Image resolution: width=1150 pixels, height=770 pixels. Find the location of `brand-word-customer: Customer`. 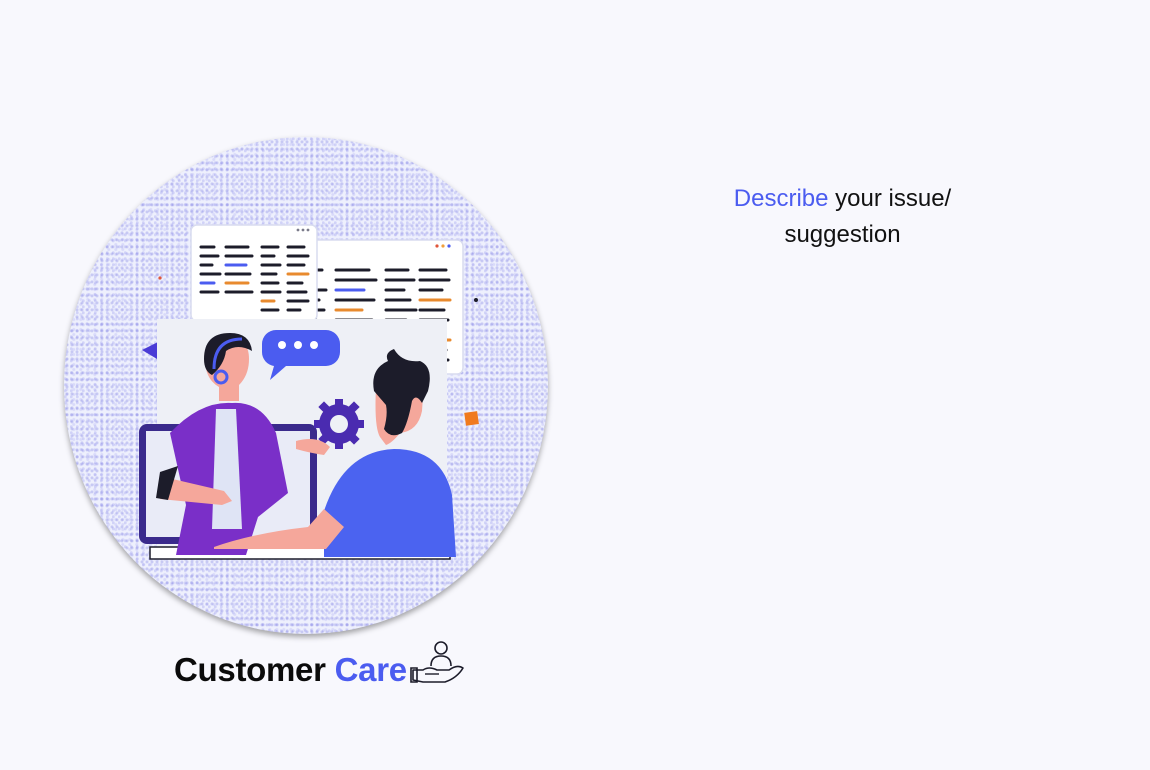

brand-word-customer: Customer is located at coordinates (250, 669).